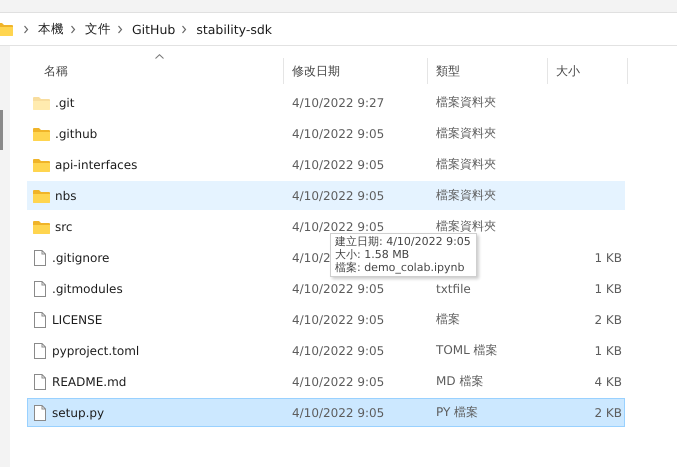  Describe the element at coordinates (488, 71) in the screenshot. I see `column-header: 類型` at that location.